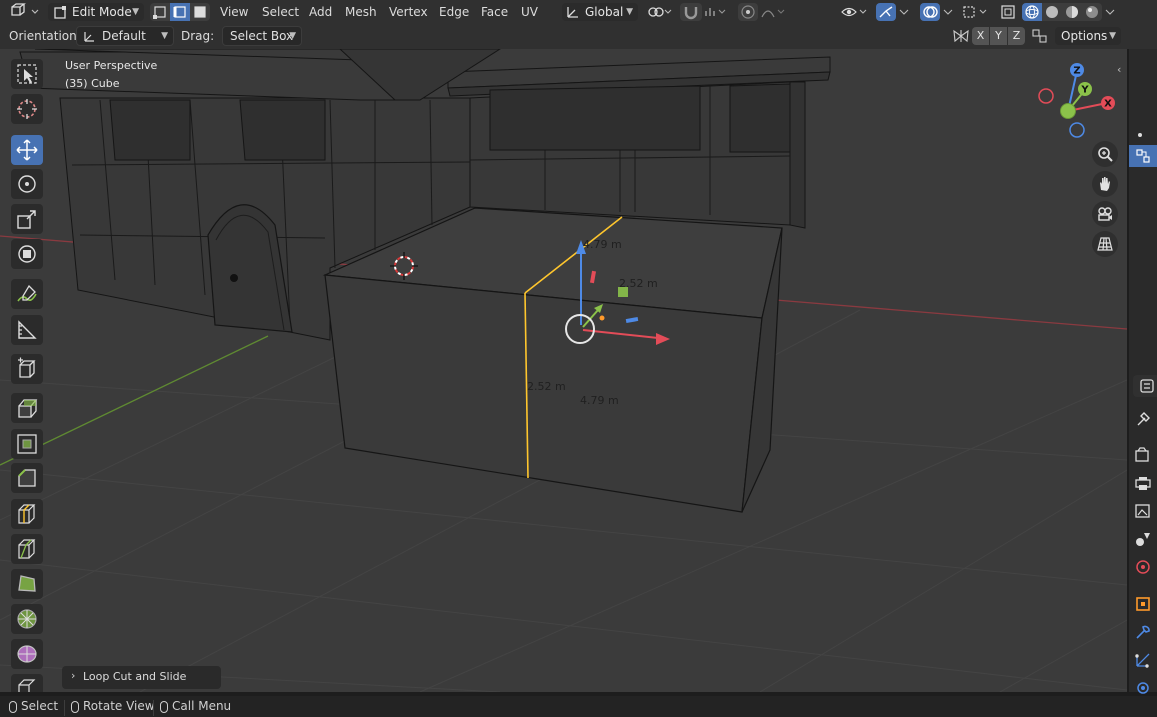 The image size is (1157, 717). What do you see at coordinates (27, 444) in the screenshot?
I see `tool-inset` at bounding box center [27, 444].